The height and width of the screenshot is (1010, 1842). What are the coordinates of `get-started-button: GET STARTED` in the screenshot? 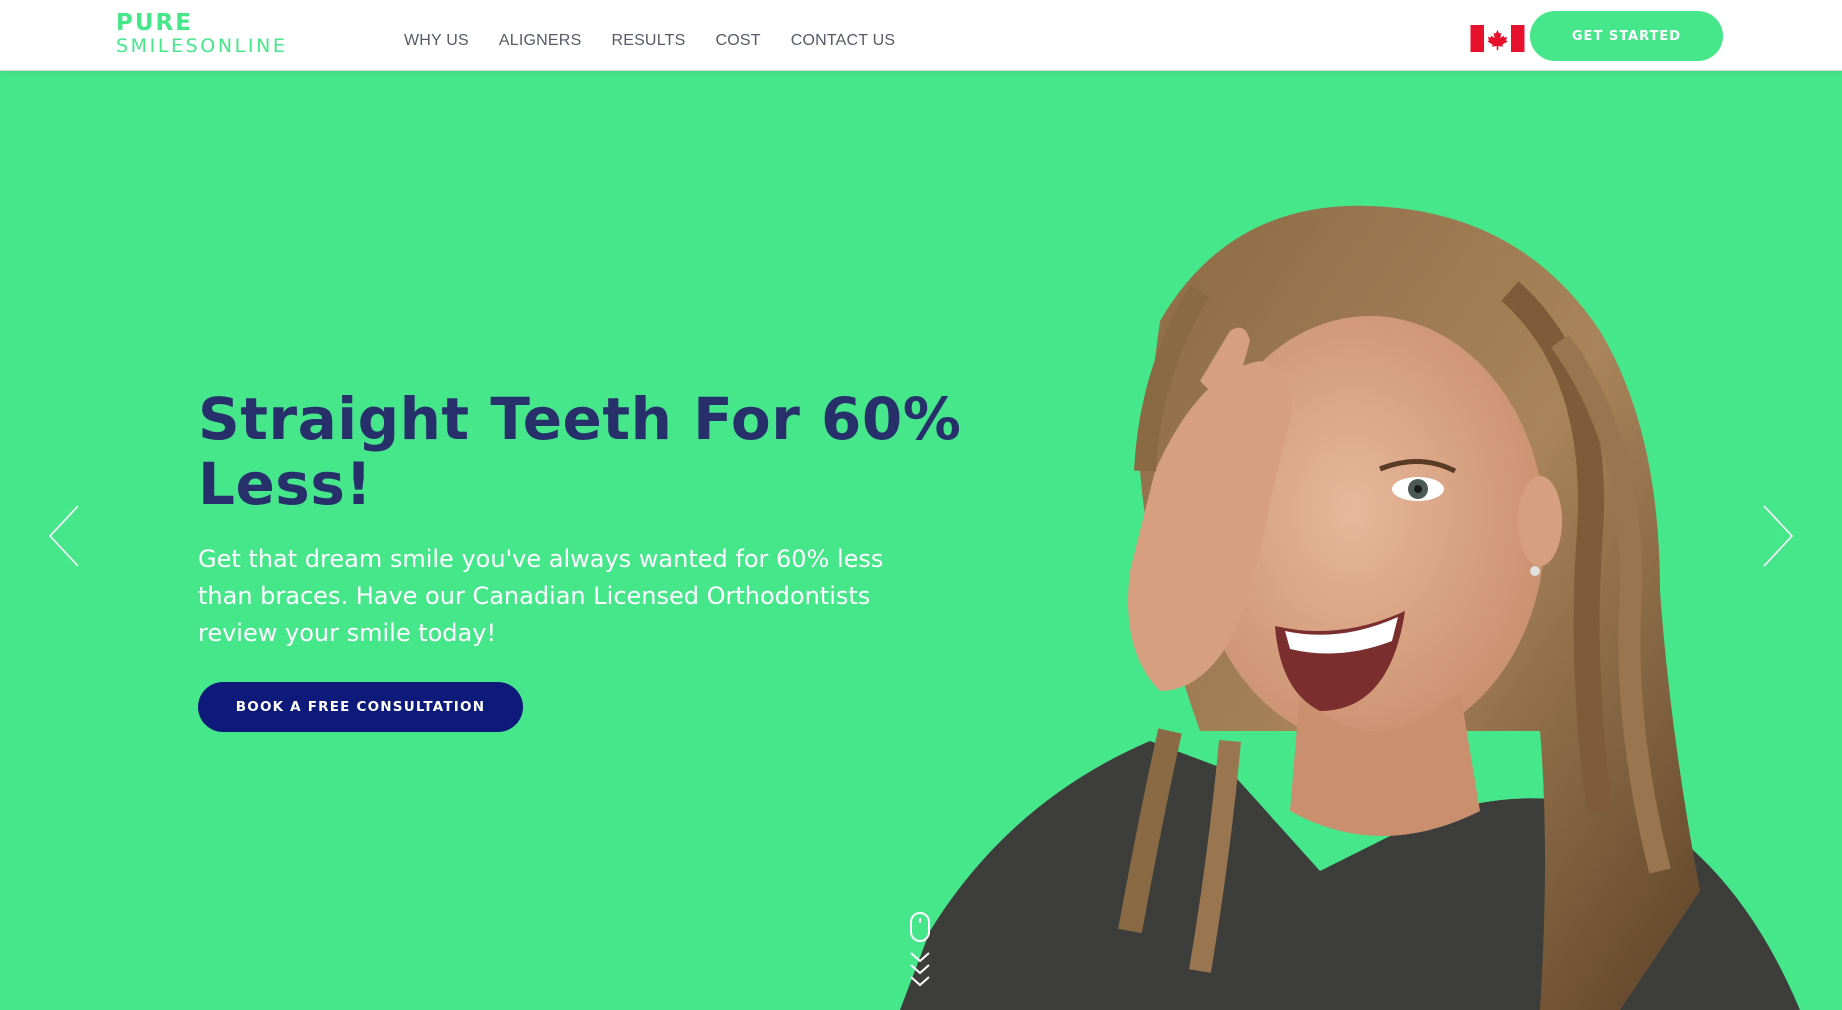 It's located at (1626, 36).